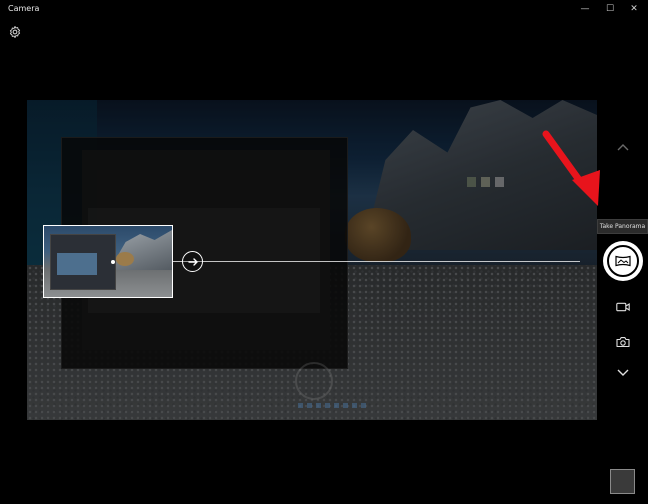 Image resolution: width=648 pixels, height=504 pixels. What do you see at coordinates (622, 481) in the screenshot?
I see `gallery-thumbnail-button` at bounding box center [622, 481].